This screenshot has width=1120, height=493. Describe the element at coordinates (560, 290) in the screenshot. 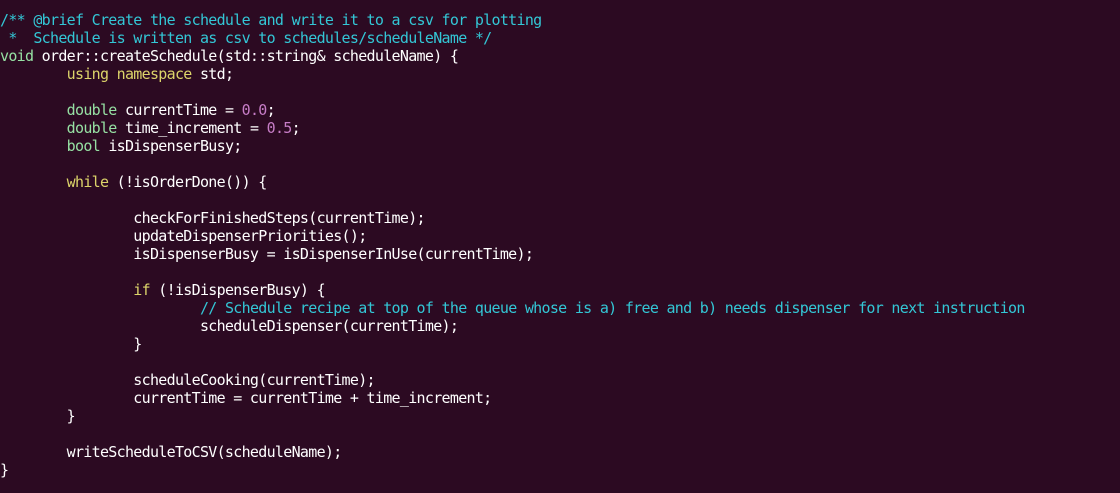

I see `code-line: if (!isDispenserBusy) {` at that location.